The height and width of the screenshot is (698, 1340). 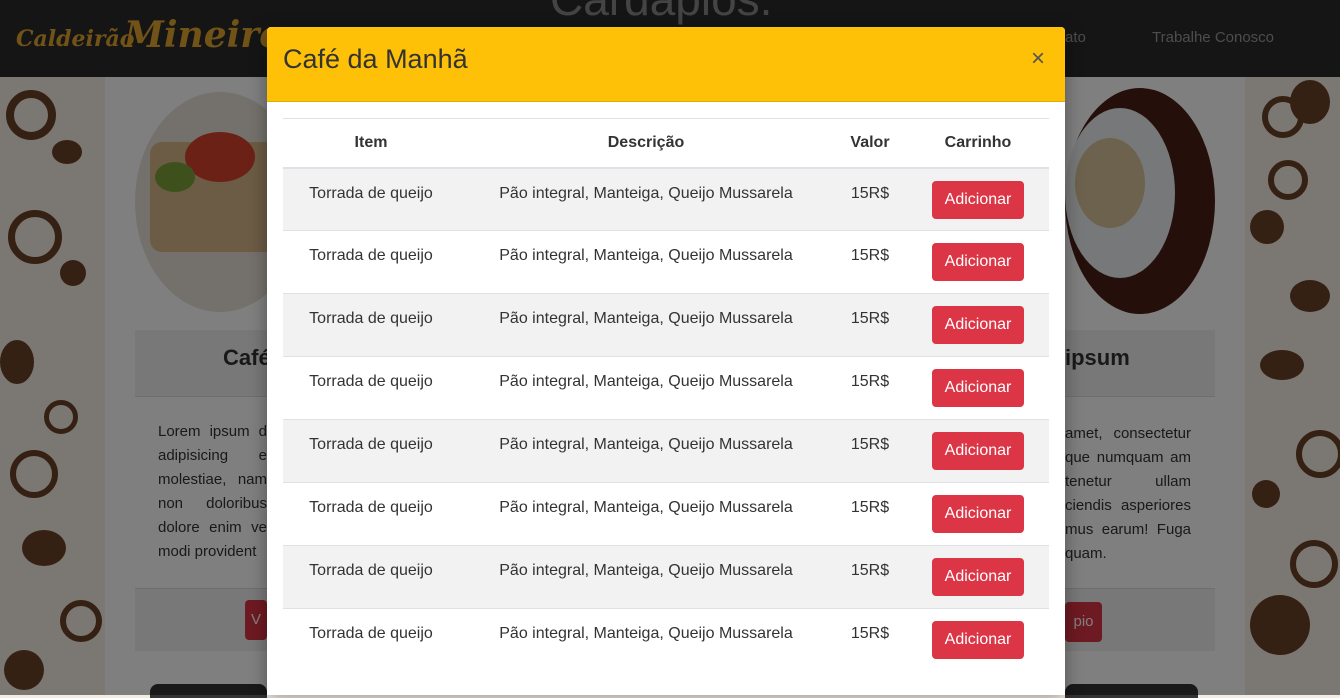 I want to click on modal-header: Café da Manhã ×, so click(x=666, y=64).